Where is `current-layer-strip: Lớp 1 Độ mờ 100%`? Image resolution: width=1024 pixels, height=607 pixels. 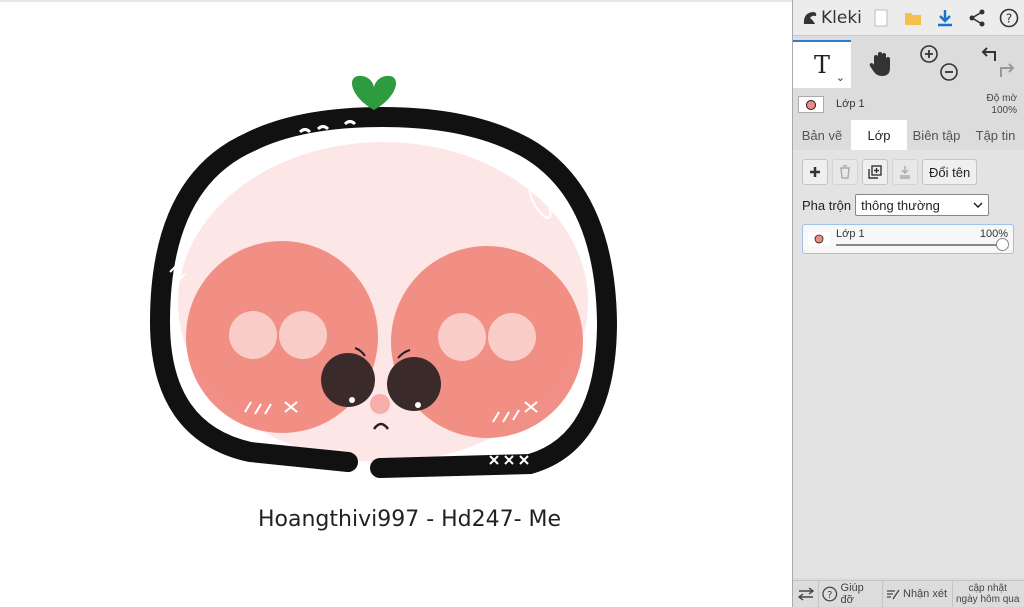
current-layer-strip: Lớp 1 Độ mờ 100% is located at coordinates (908, 105).